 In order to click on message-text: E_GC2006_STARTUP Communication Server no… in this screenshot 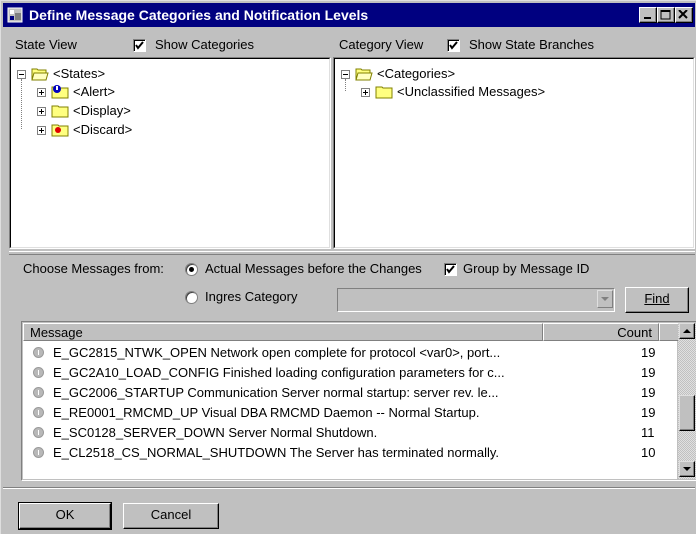, I will do `click(276, 392)`.